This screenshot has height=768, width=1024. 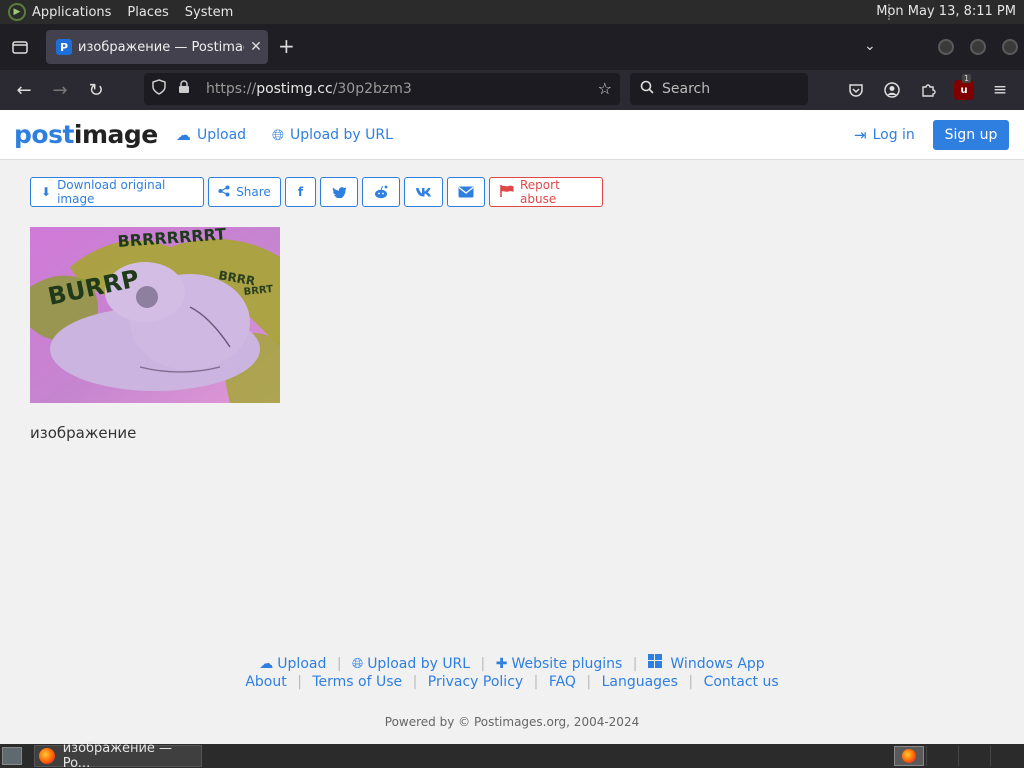 I want to click on ublock-origin-icon: u, so click(x=964, y=90).